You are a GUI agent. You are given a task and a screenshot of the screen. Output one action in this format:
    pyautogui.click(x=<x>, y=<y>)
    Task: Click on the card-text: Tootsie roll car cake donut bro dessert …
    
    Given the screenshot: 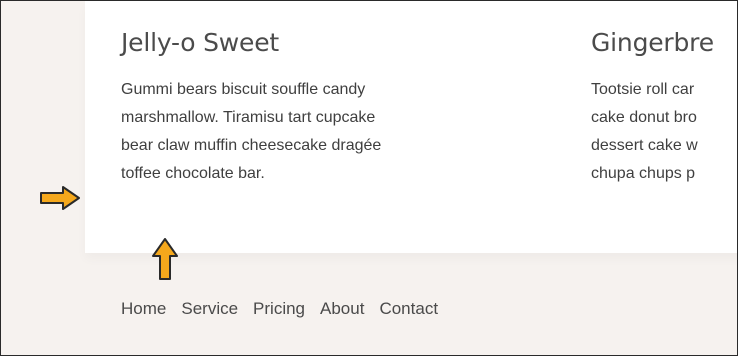 What is the action you would take?
    pyautogui.click(x=644, y=131)
    